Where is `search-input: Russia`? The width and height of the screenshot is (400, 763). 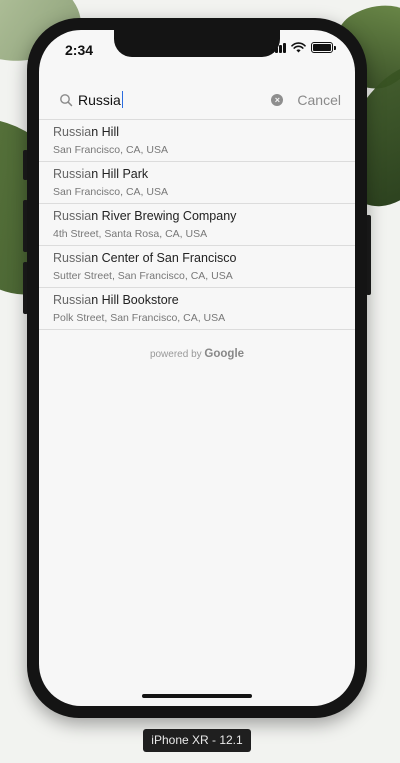 search-input: Russia is located at coordinates (174, 99).